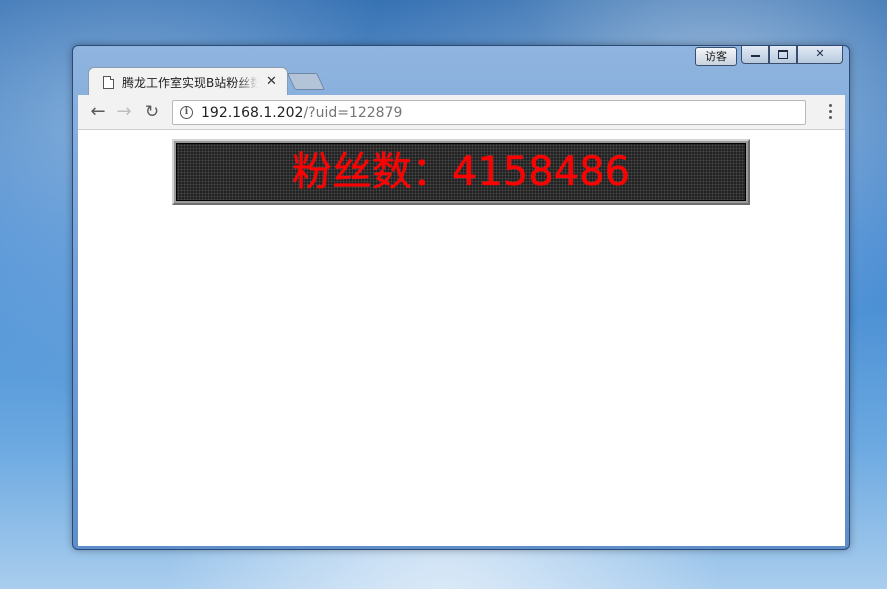  Describe the element at coordinates (186, 112) in the screenshot. I see `info-icon: i` at that location.